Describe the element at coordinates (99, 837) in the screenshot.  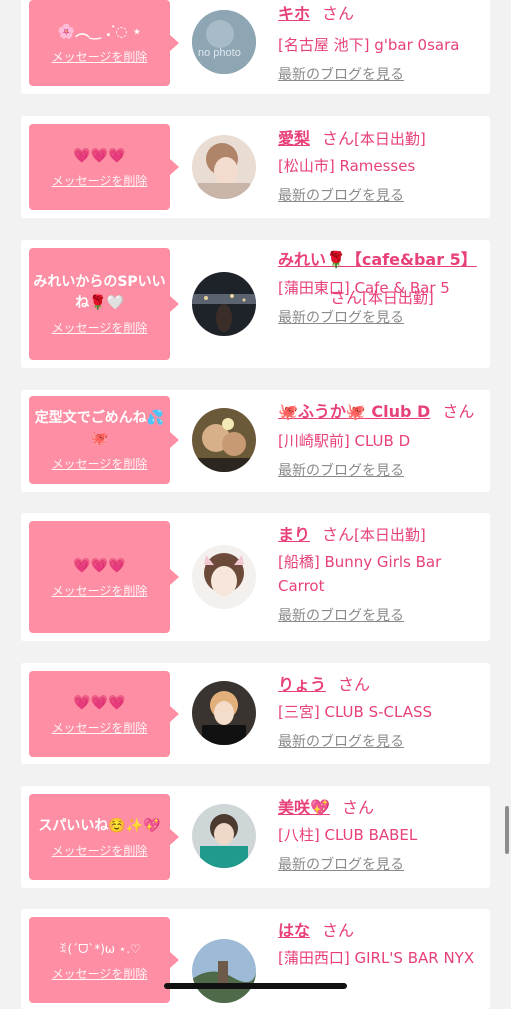
I see `message-box: スパいいね☺️✨💖 メッセージを削除` at that location.